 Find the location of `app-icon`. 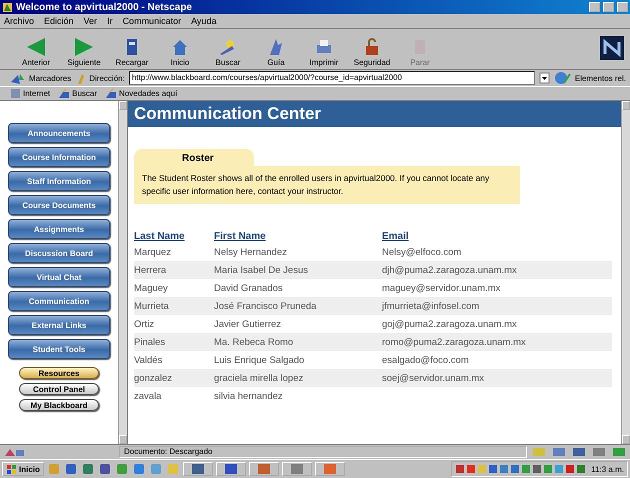

app-icon is located at coordinates (7, 7).